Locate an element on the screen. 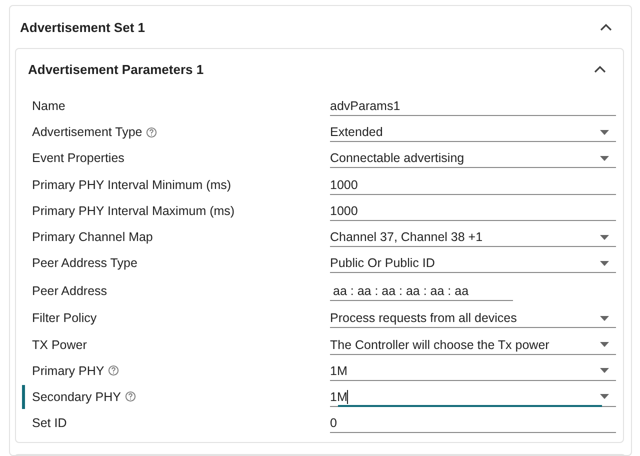  field-label: Primary PHY Interval Minimum (ms) is located at coordinates (132, 185).